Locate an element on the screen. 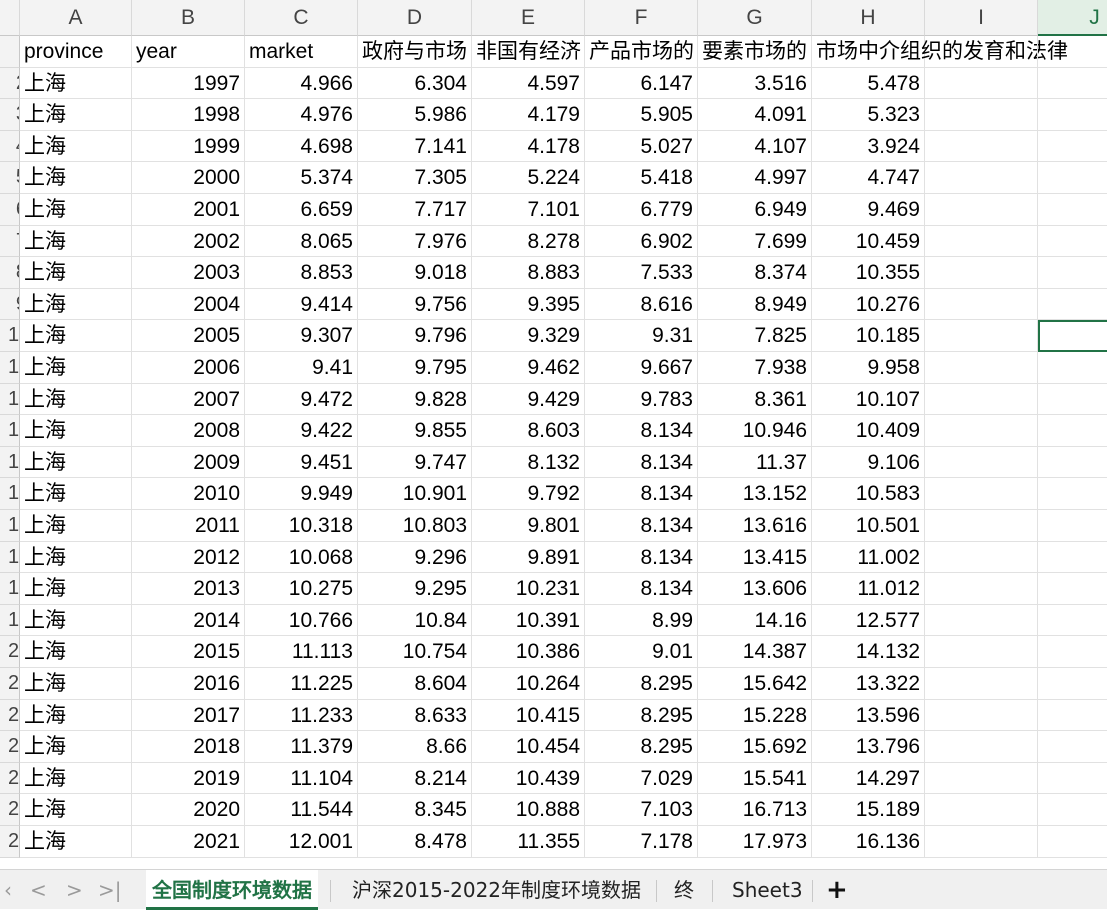  header-cell: 非国有经济 is located at coordinates (528, 52).